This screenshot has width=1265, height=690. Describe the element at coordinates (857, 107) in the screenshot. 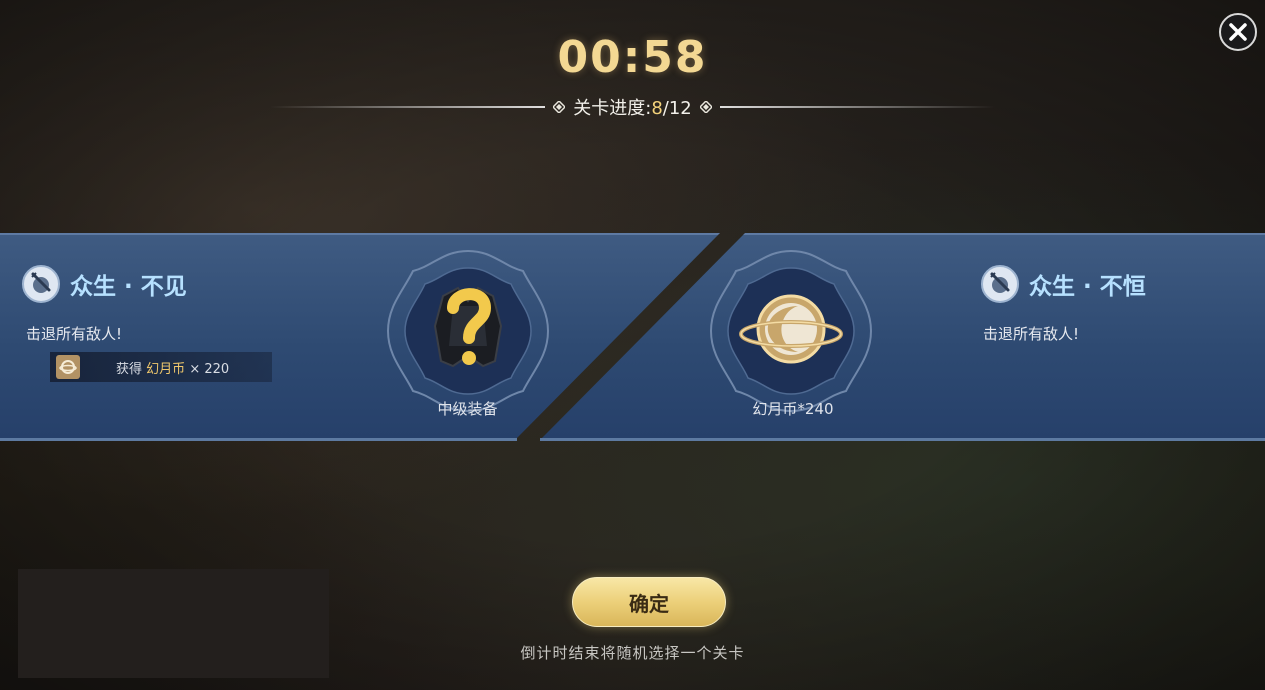

I see `divider-line-right` at that location.